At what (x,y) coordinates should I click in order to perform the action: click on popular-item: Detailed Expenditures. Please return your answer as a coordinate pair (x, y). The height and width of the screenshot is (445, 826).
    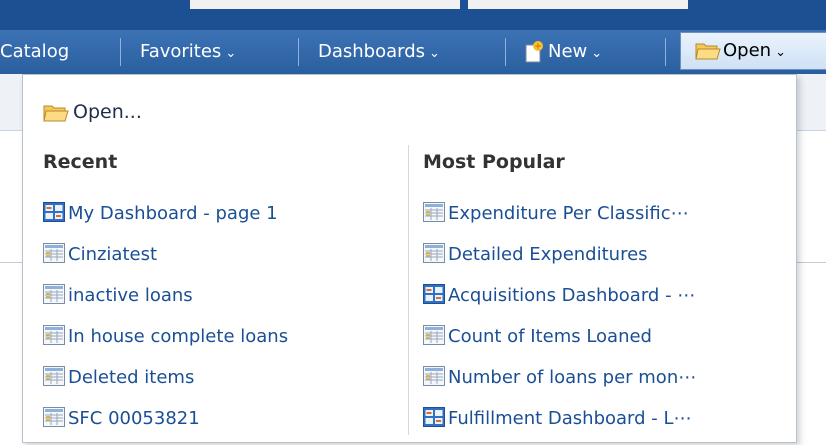
    Looking at the image, I should click on (603, 260).